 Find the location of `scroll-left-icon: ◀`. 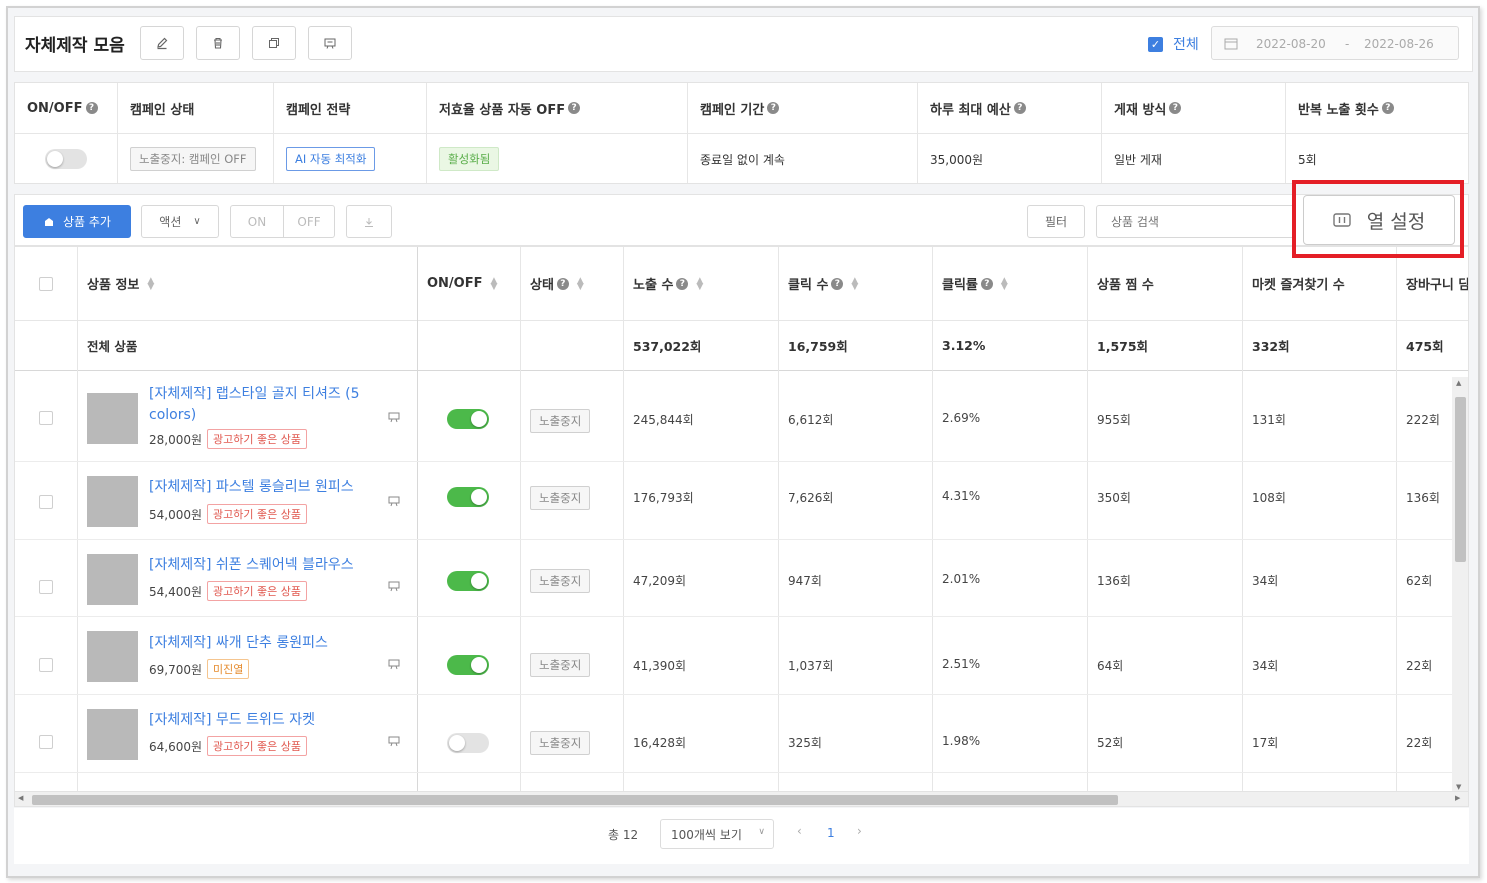

scroll-left-icon: ◀ is located at coordinates (20, 798).